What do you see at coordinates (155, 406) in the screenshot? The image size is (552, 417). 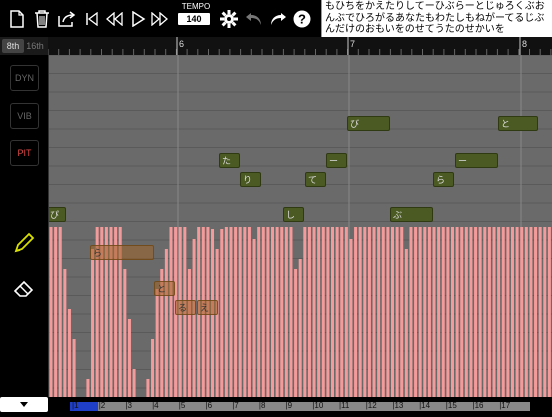 I see `overview-mark: |4` at bounding box center [155, 406].